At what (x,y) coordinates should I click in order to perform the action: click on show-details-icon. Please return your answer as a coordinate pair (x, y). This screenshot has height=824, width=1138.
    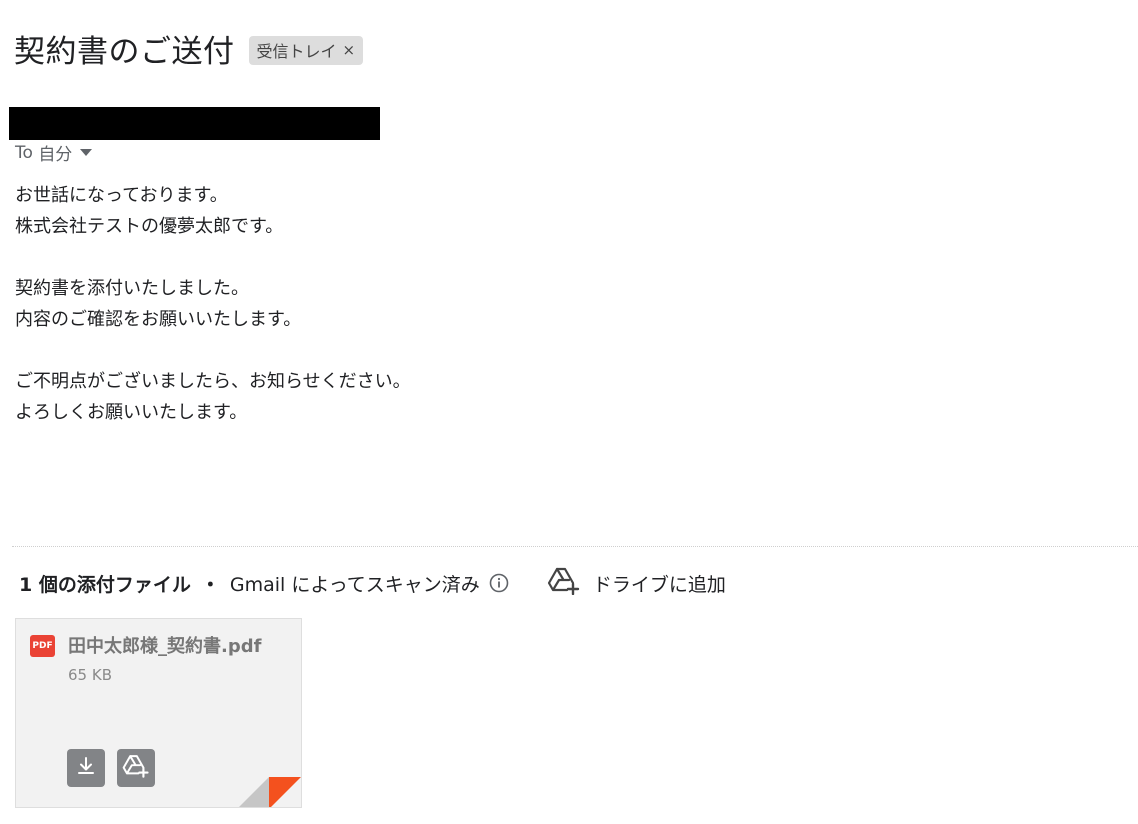
    Looking at the image, I should click on (86, 152).